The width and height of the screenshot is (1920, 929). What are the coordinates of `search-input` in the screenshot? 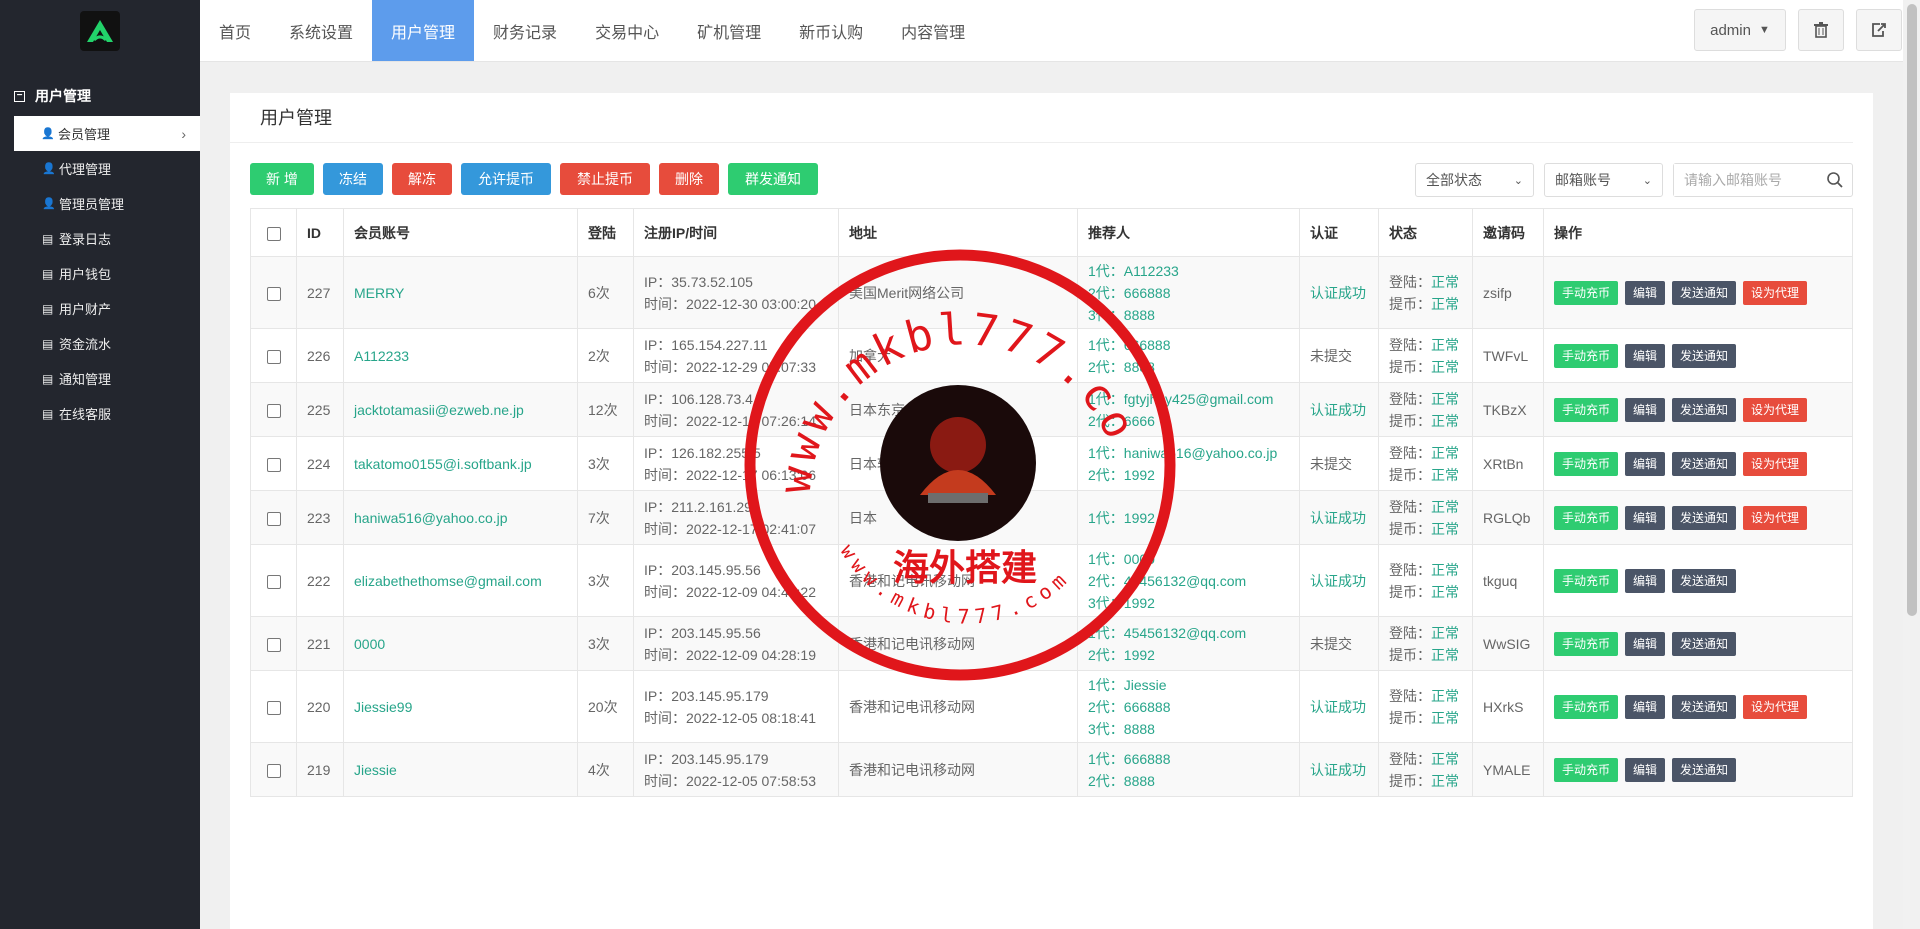 It's located at (1744, 180).